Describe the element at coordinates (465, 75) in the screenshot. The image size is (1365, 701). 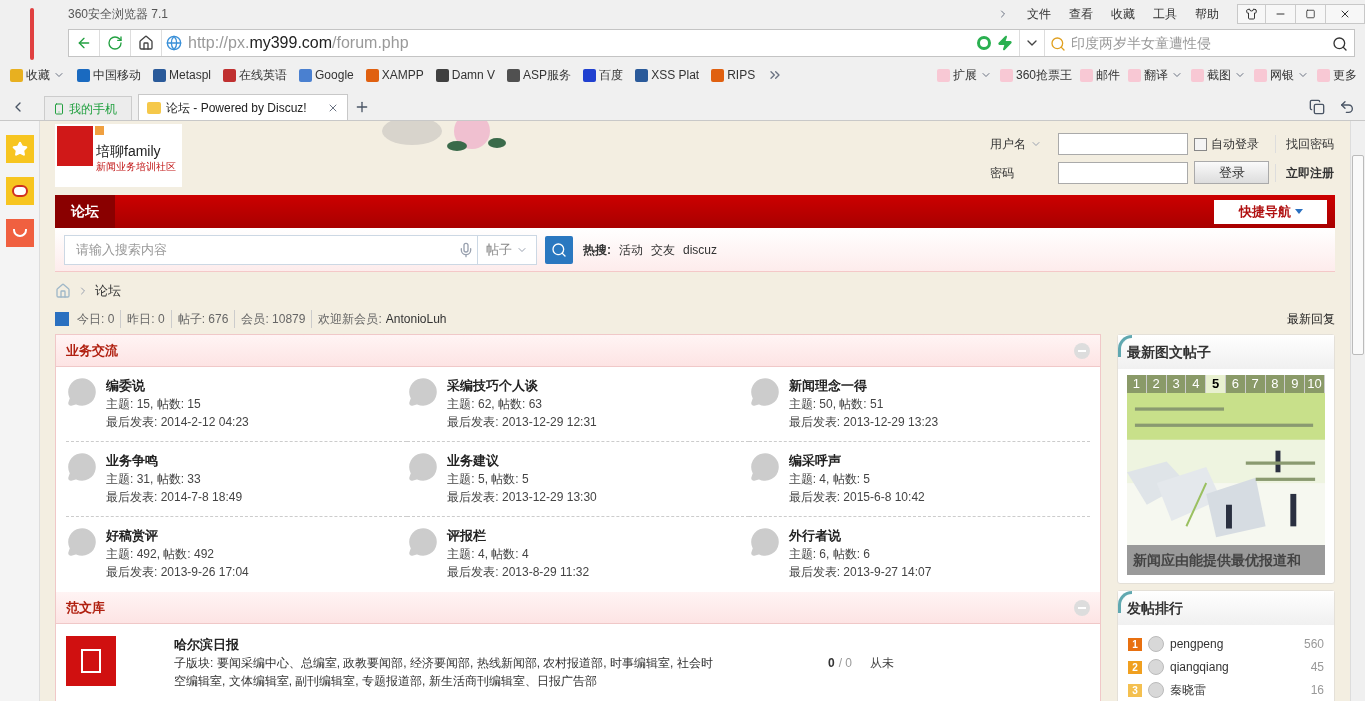
I see `bookmark-button: Damn V` at that location.